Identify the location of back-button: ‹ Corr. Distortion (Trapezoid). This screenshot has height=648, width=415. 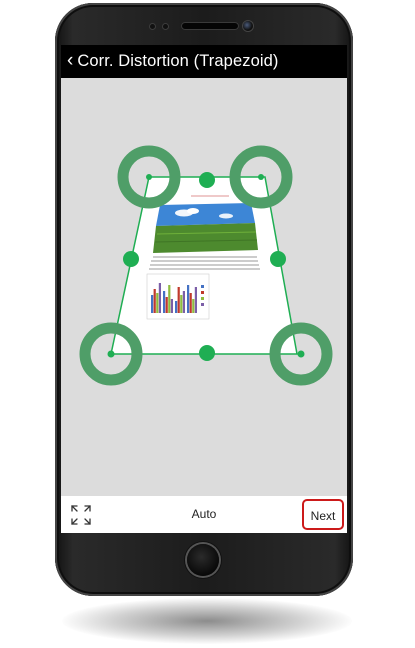
(170, 61).